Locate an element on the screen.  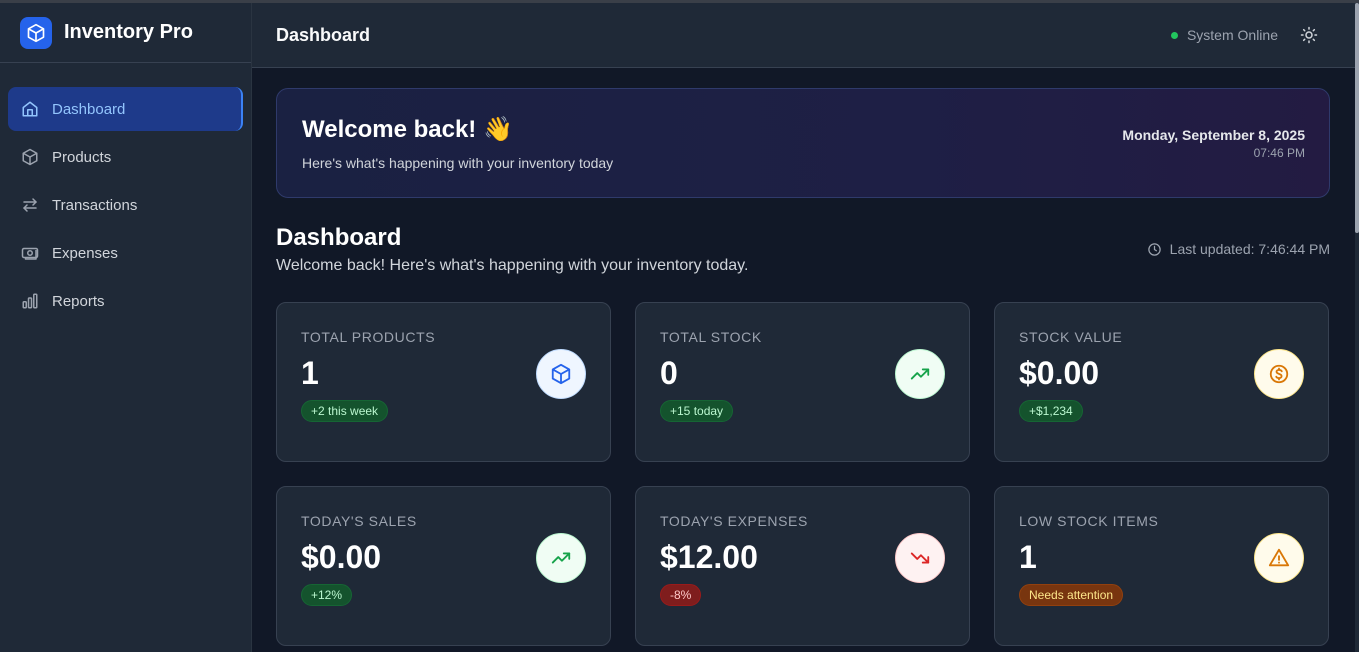
dollar-circle-icon is located at coordinates (1279, 374).